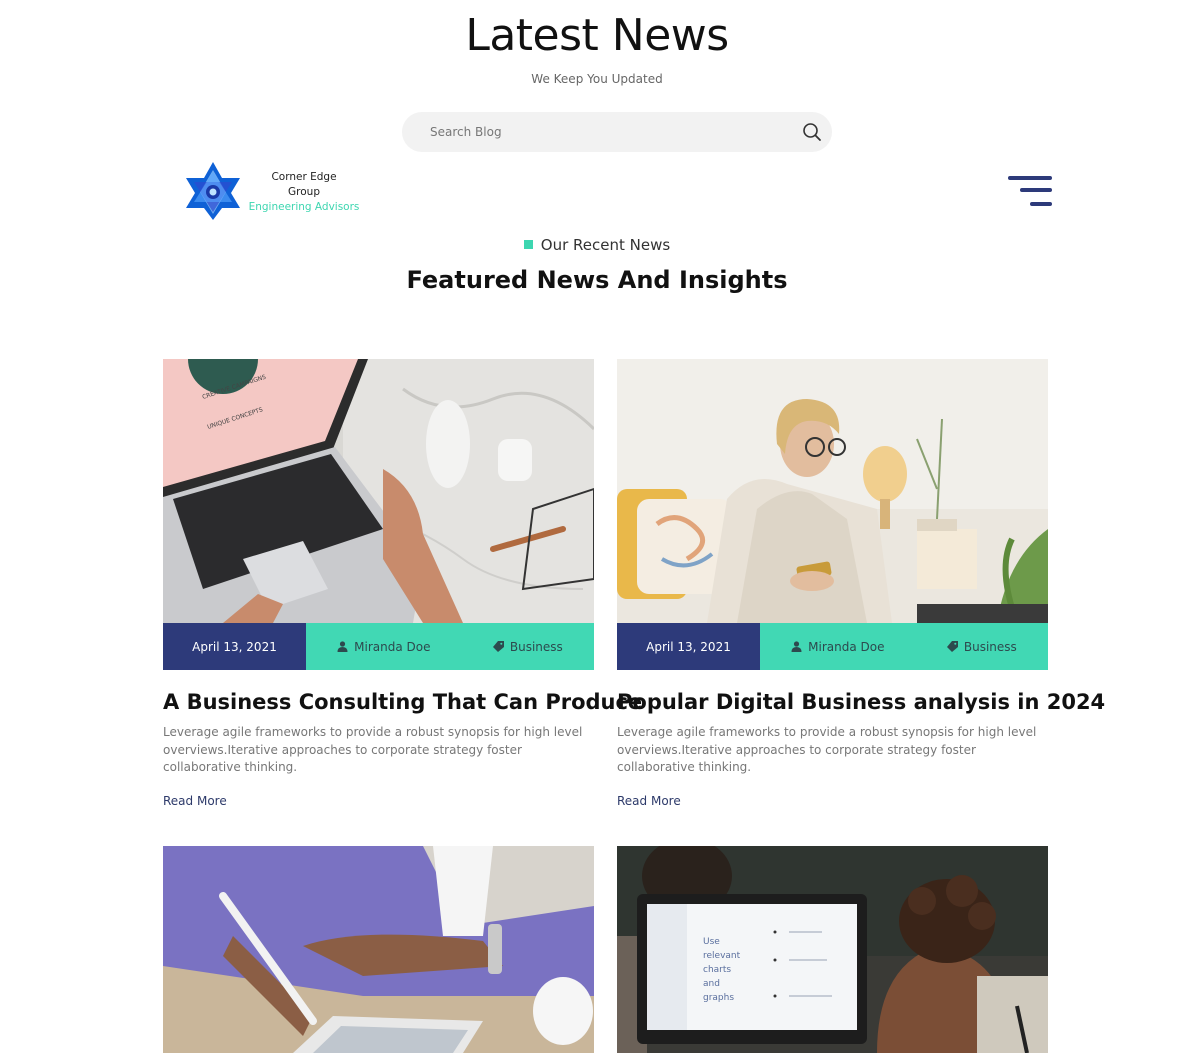 The image size is (1194, 1053). What do you see at coordinates (597, 79) in the screenshot?
I see `page-subtitle: We Keep You Updated` at bounding box center [597, 79].